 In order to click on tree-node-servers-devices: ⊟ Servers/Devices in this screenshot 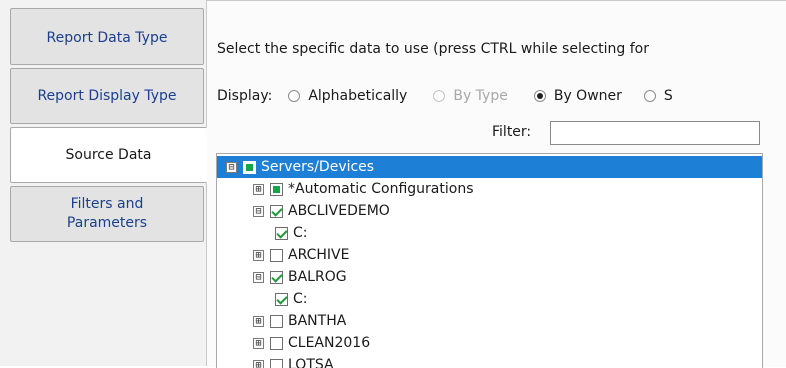, I will do `click(489, 167)`.